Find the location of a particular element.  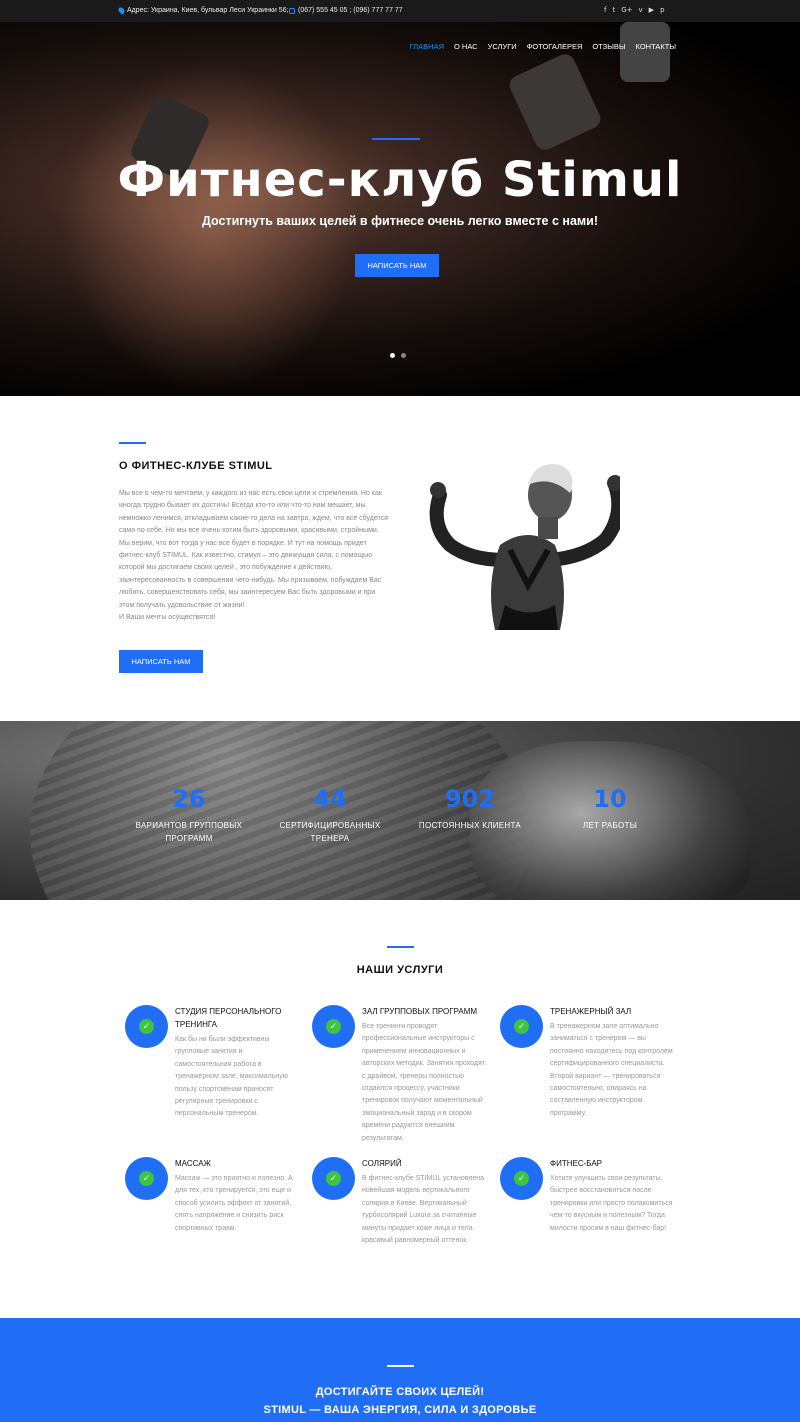

about-divider is located at coordinates (132, 443).